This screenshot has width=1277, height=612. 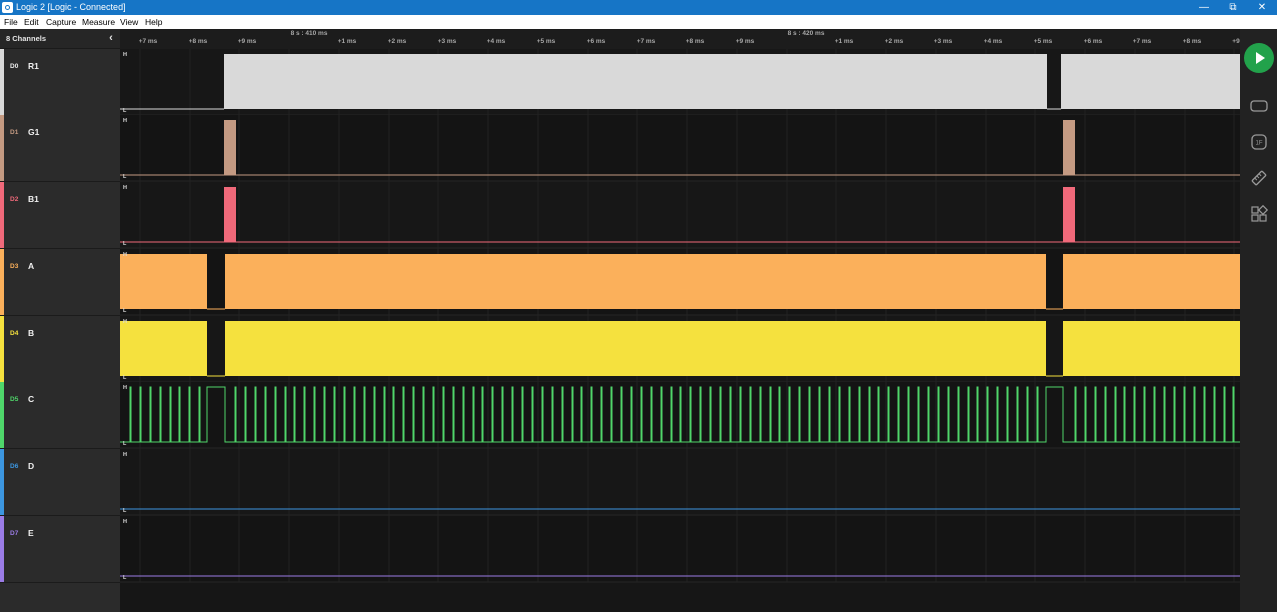 I want to click on close-button: ✕, so click(x=1262, y=7).